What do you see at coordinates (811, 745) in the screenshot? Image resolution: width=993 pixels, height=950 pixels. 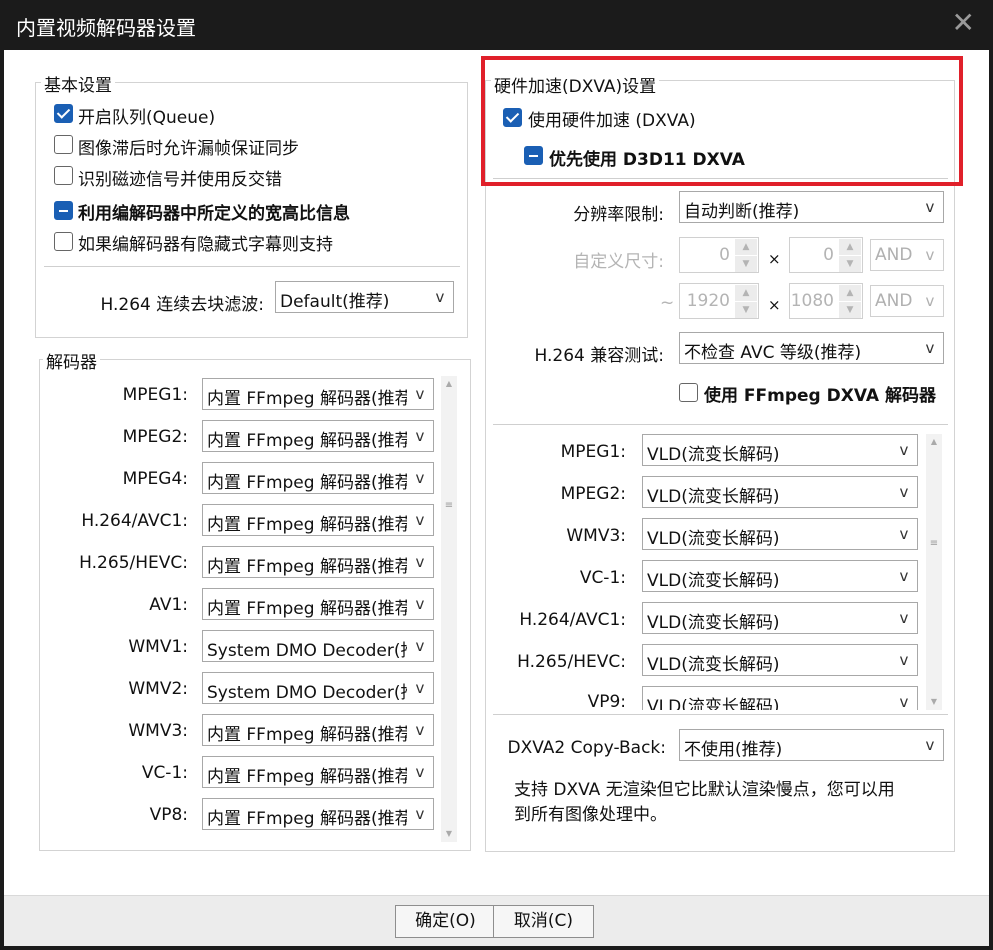 I see `copyback-select: 不使用(推荐) v` at bounding box center [811, 745].